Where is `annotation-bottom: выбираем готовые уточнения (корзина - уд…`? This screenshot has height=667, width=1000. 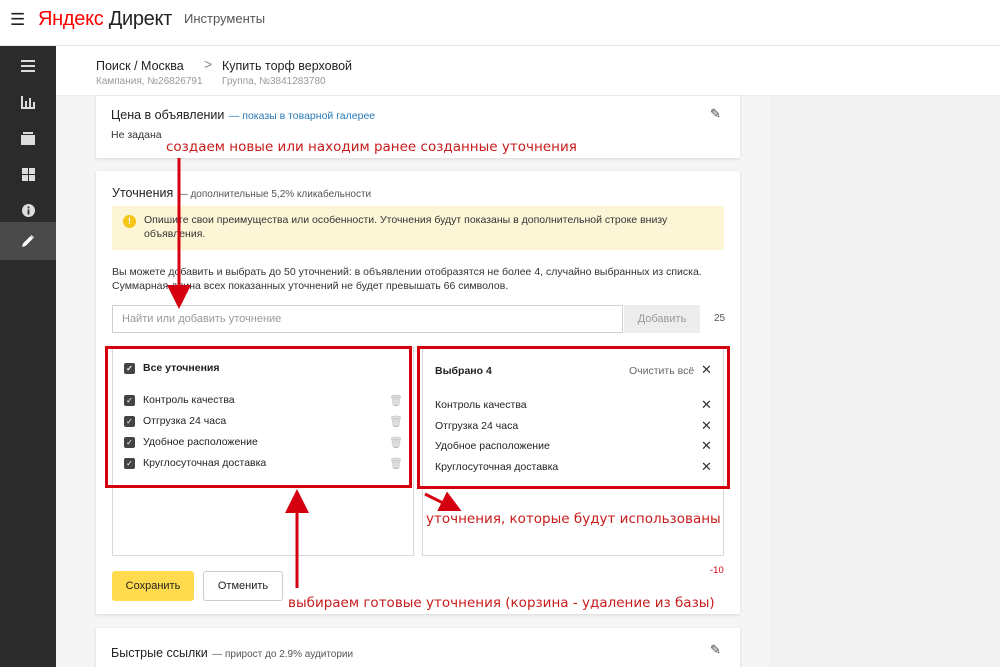 annotation-bottom: выбираем готовые уточнения (корзина - уд… is located at coordinates (501, 603).